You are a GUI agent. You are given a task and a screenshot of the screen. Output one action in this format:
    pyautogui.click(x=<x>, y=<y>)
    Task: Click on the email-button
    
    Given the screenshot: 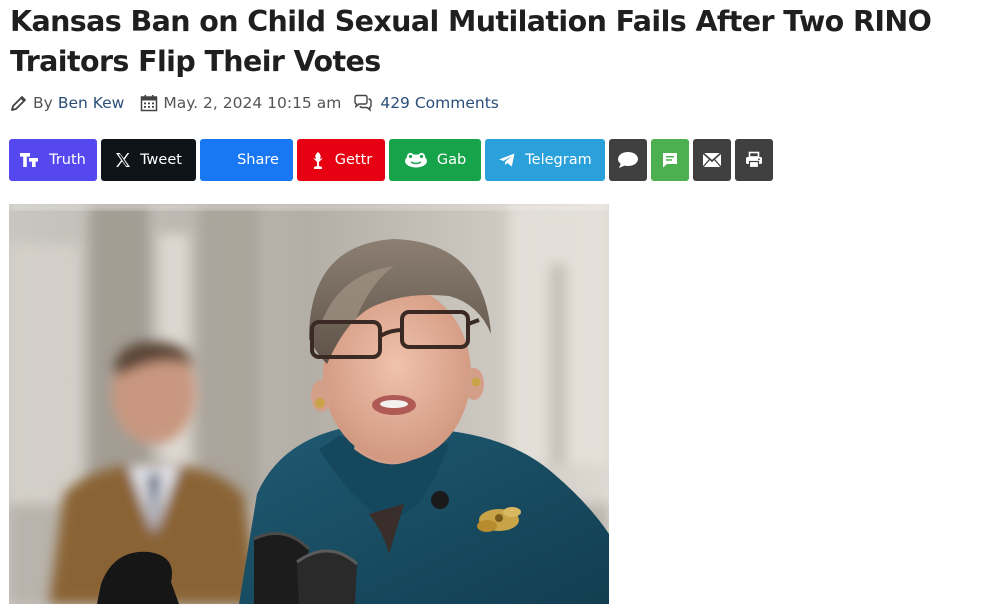 What is the action you would take?
    pyautogui.click(x=712, y=160)
    